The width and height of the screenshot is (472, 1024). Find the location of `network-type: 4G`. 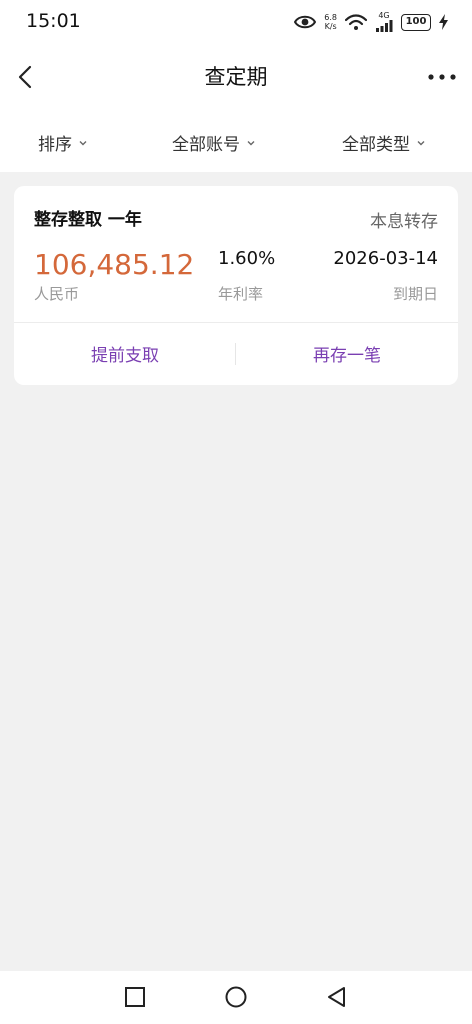

network-type: 4G is located at coordinates (384, 15).